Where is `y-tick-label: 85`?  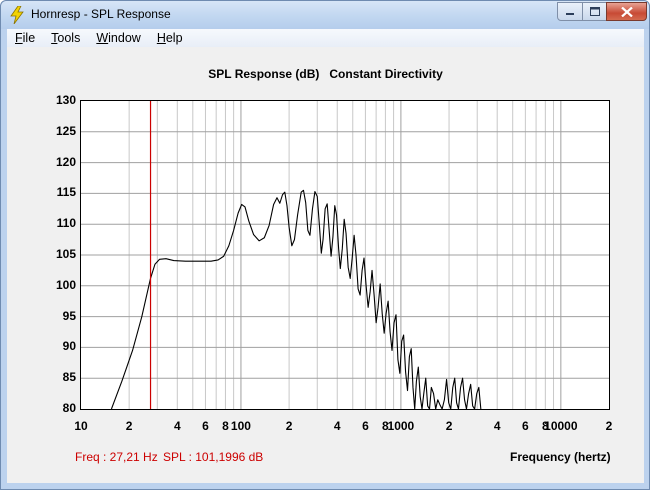 y-tick-label: 85 is located at coordinates (69, 377).